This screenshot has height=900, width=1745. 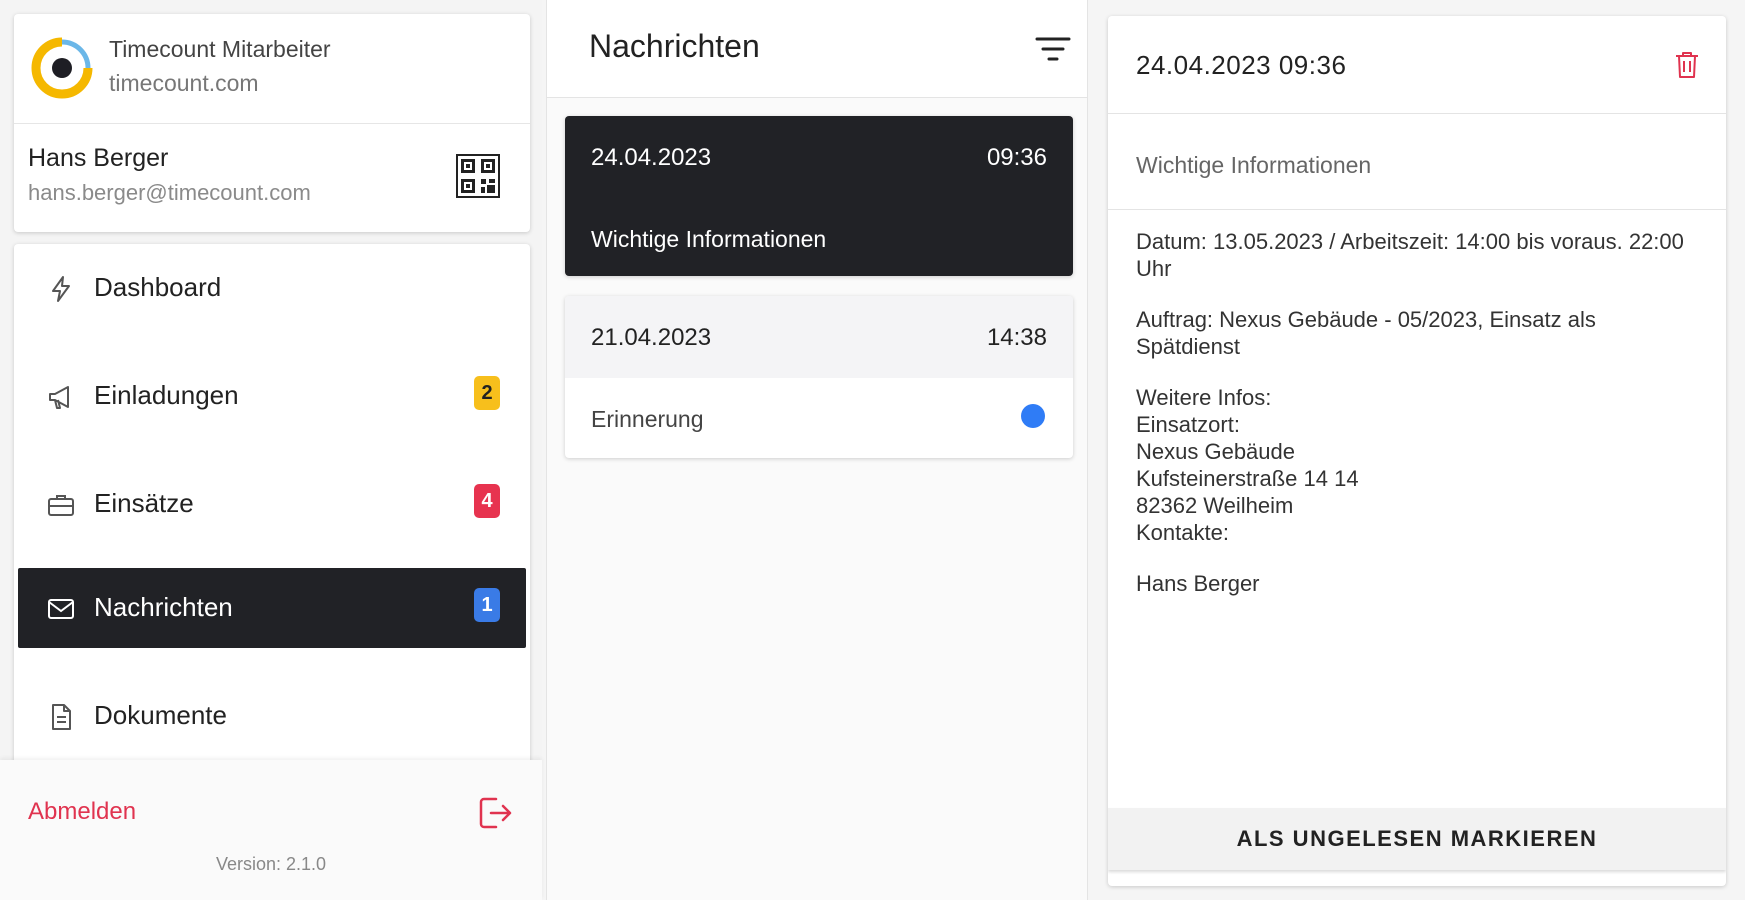 What do you see at coordinates (487, 501) in the screenshot?
I see `count-badge: 4` at bounding box center [487, 501].